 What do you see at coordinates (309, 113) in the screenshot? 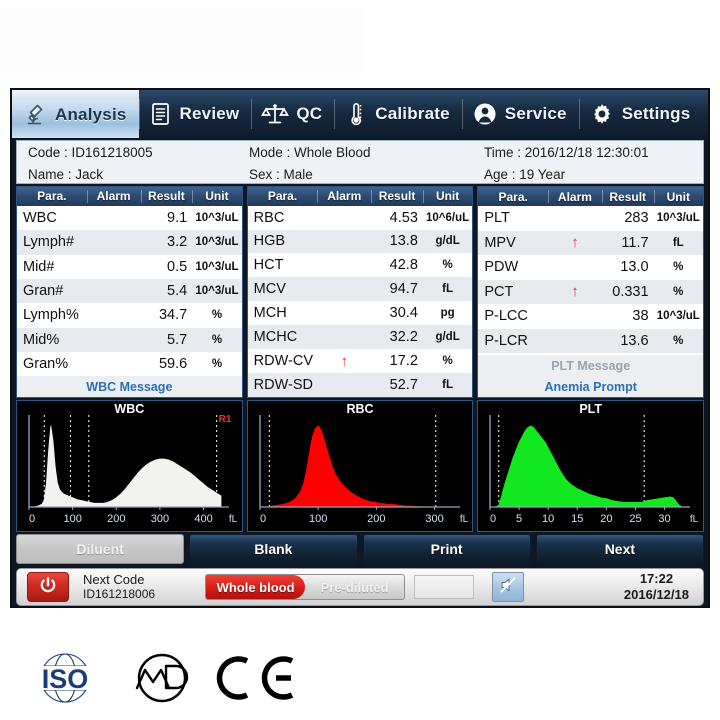
I see `tab-label: QC` at bounding box center [309, 113].